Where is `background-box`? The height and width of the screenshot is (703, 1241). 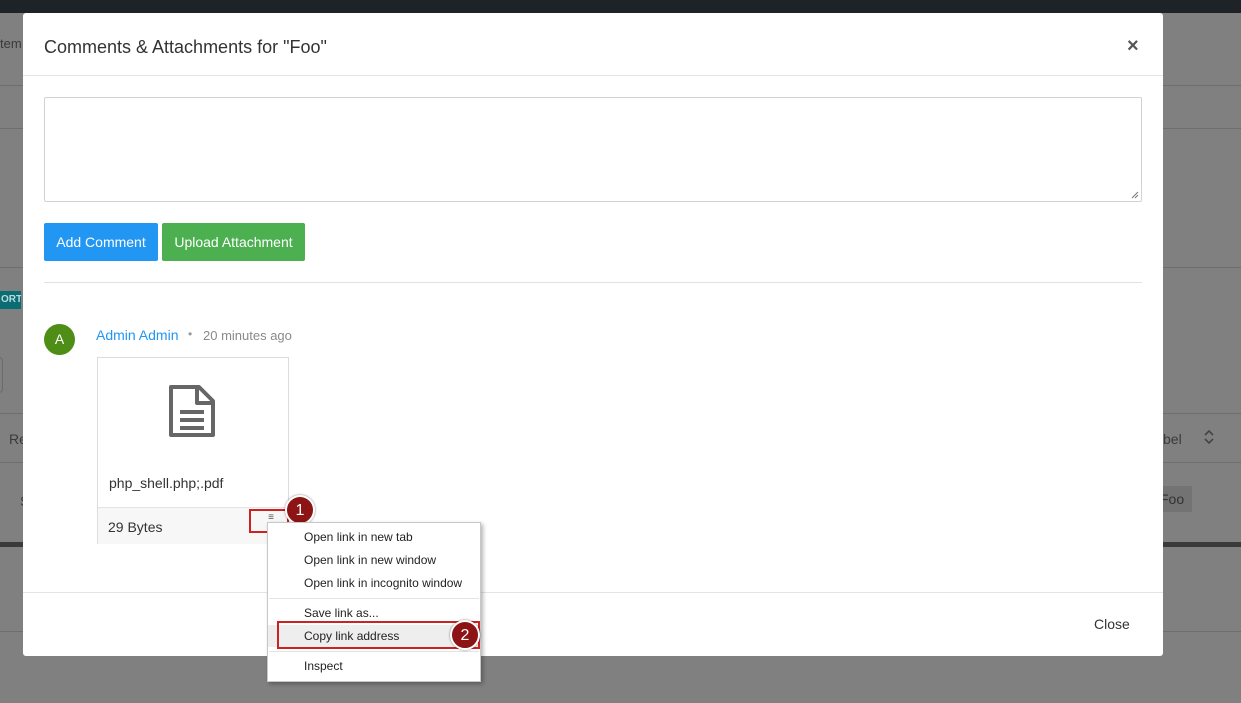 background-box is located at coordinates (1, 375).